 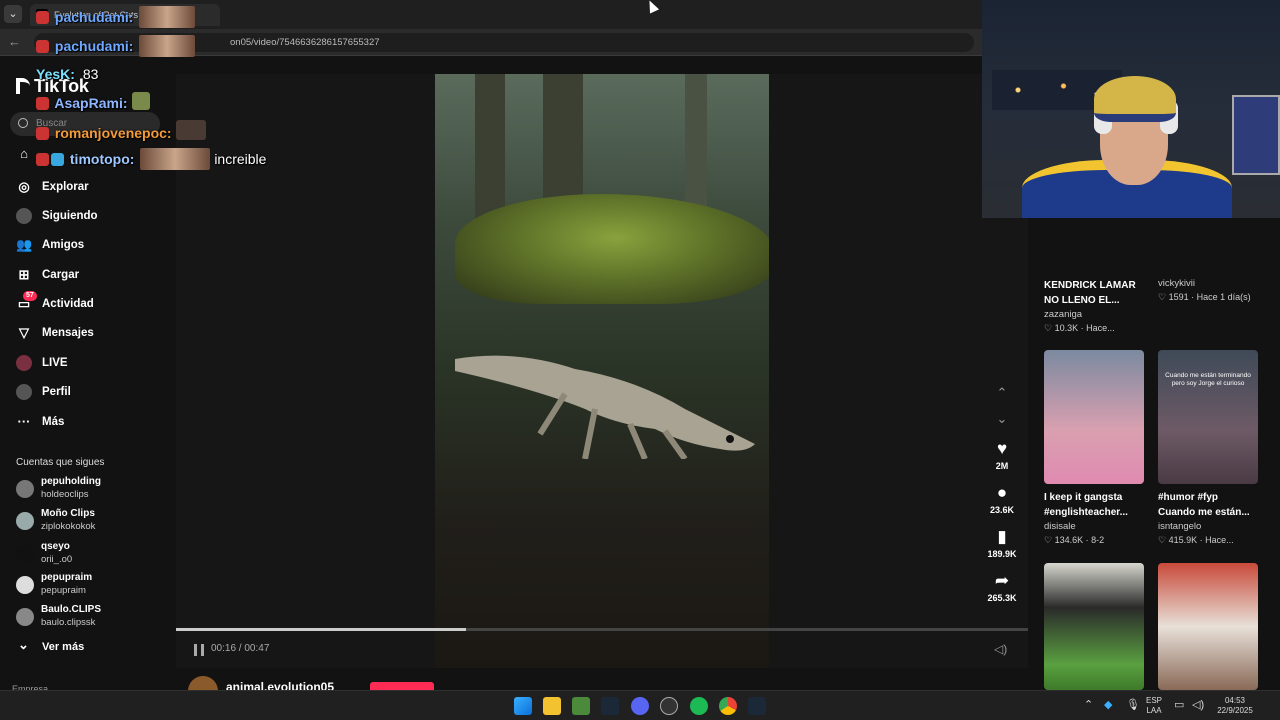 What do you see at coordinates (91, 489) in the screenshot?
I see `followed-account: pepuholding holdeoclips` at bounding box center [91, 489].